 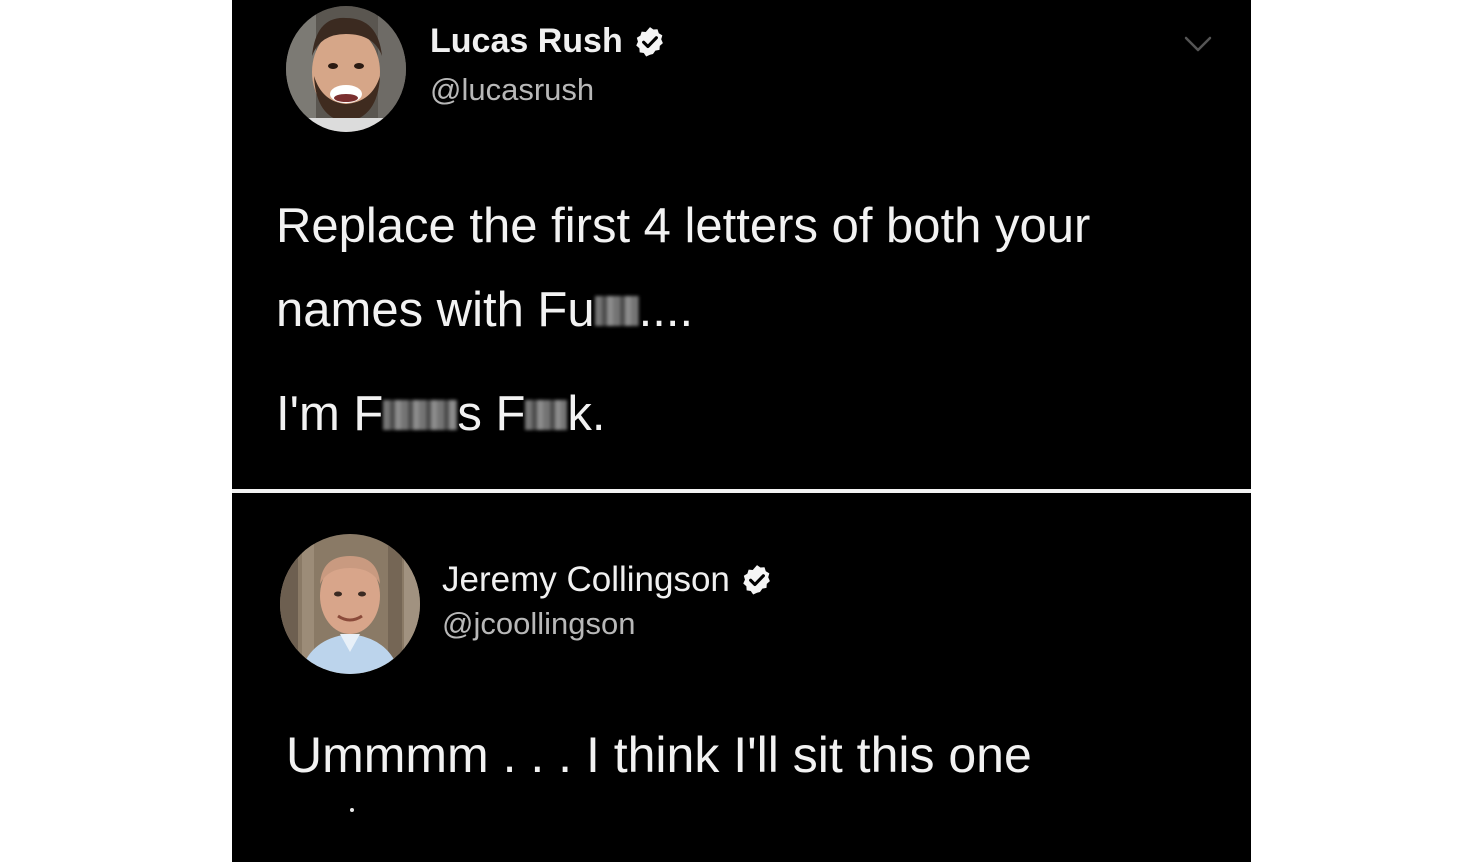 What do you see at coordinates (659, 755) in the screenshot?
I see `reply-text: Ummmm . . . I think I'll sit this one` at bounding box center [659, 755].